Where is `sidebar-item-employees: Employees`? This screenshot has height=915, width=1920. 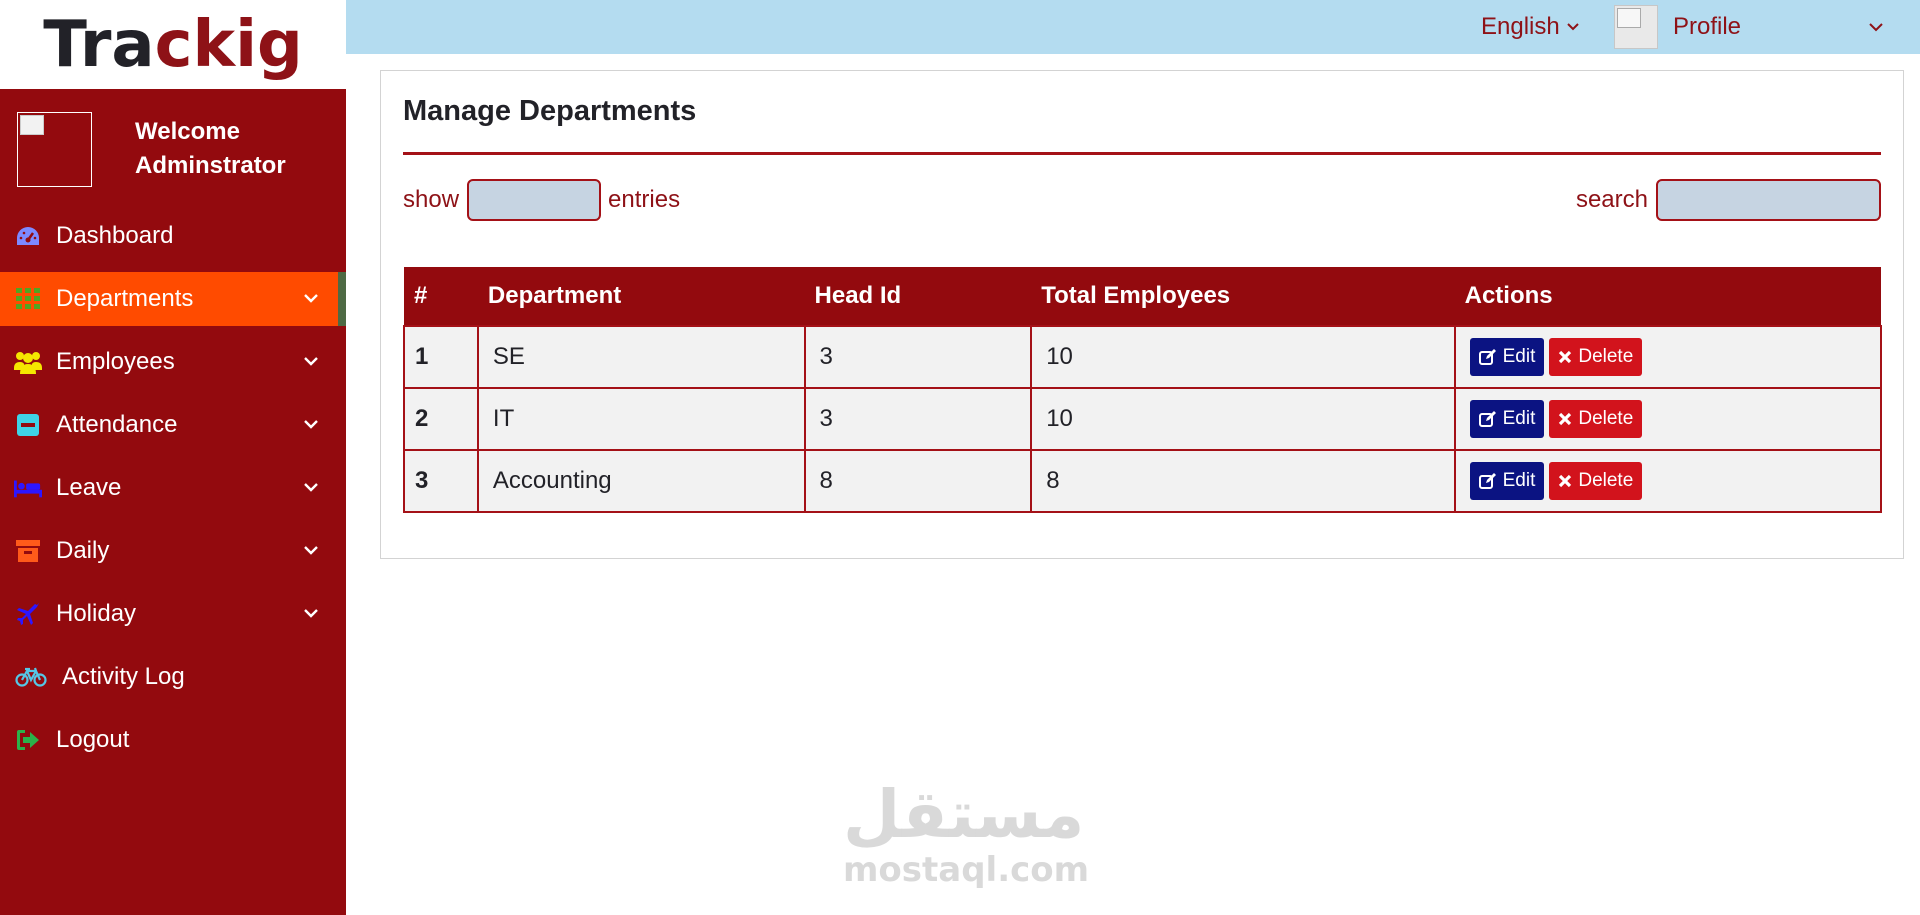
sidebar-item-employees: Employees is located at coordinates (173, 362).